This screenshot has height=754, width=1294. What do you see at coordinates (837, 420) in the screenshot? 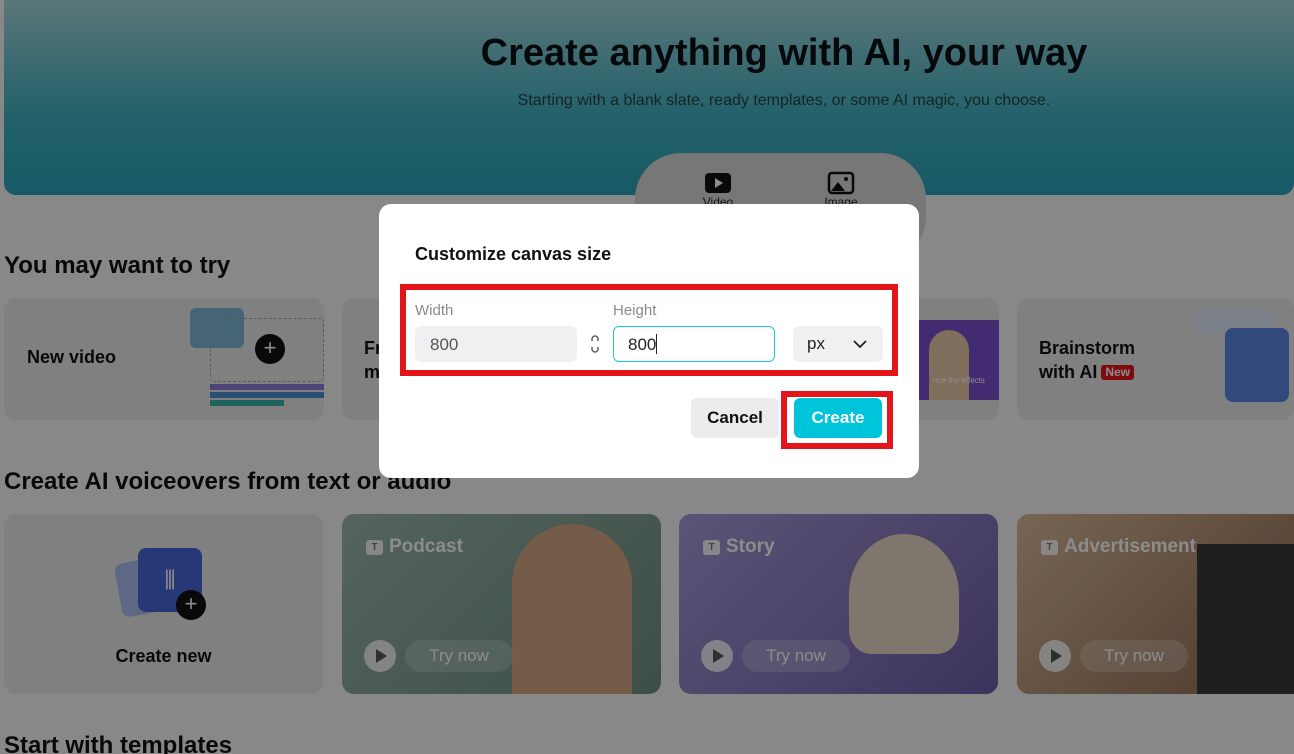
I see `highlight-create-button` at bounding box center [837, 420].